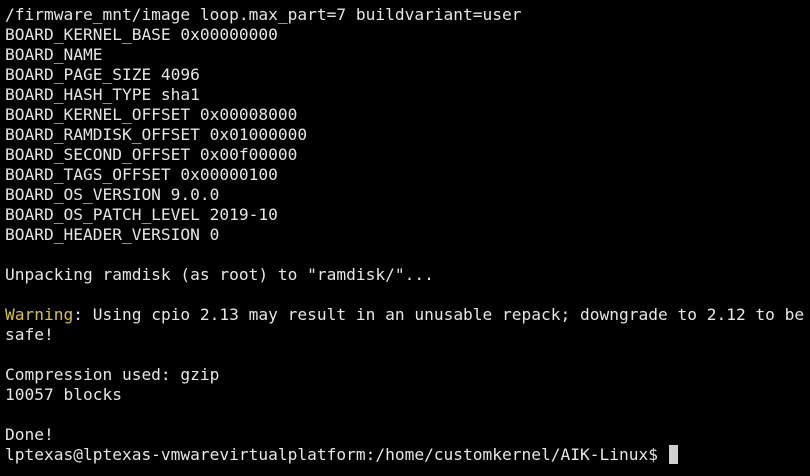 The image size is (810, 476). Describe the element at coordinates (141, 214) in the screenshot. I see `output-line: BOARD_OS_PATCH_LEVEL 2019-10` at that location.